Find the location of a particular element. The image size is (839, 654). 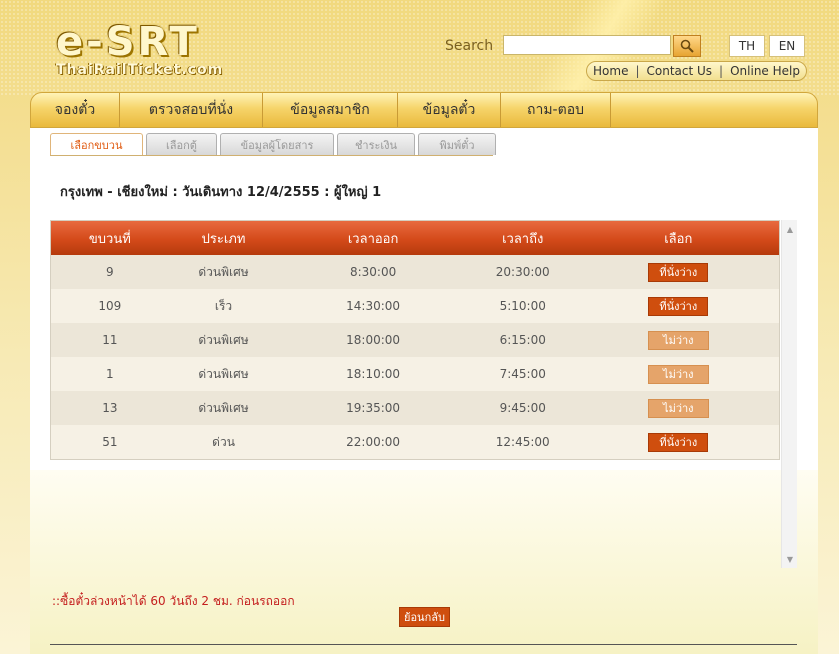

table-row: 11 ด่วนพิเศษ 18:00:00 6:15:00 ไม่ว่าง is located at coordinates (415, 340).